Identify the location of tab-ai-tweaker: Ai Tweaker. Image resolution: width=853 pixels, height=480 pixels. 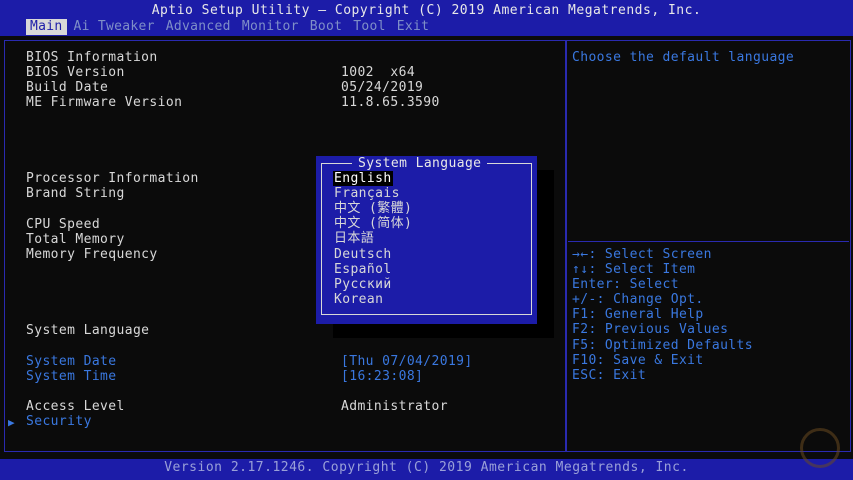
(114, 27).